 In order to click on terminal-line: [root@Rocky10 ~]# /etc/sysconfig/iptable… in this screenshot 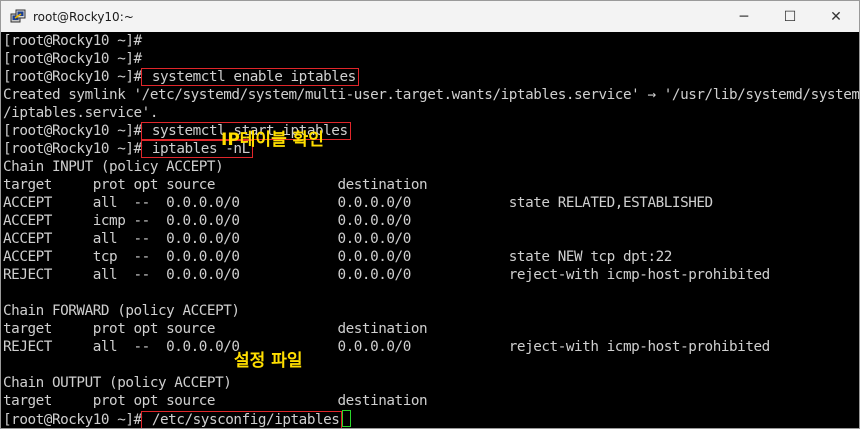, I will do `click(431, 419)`.